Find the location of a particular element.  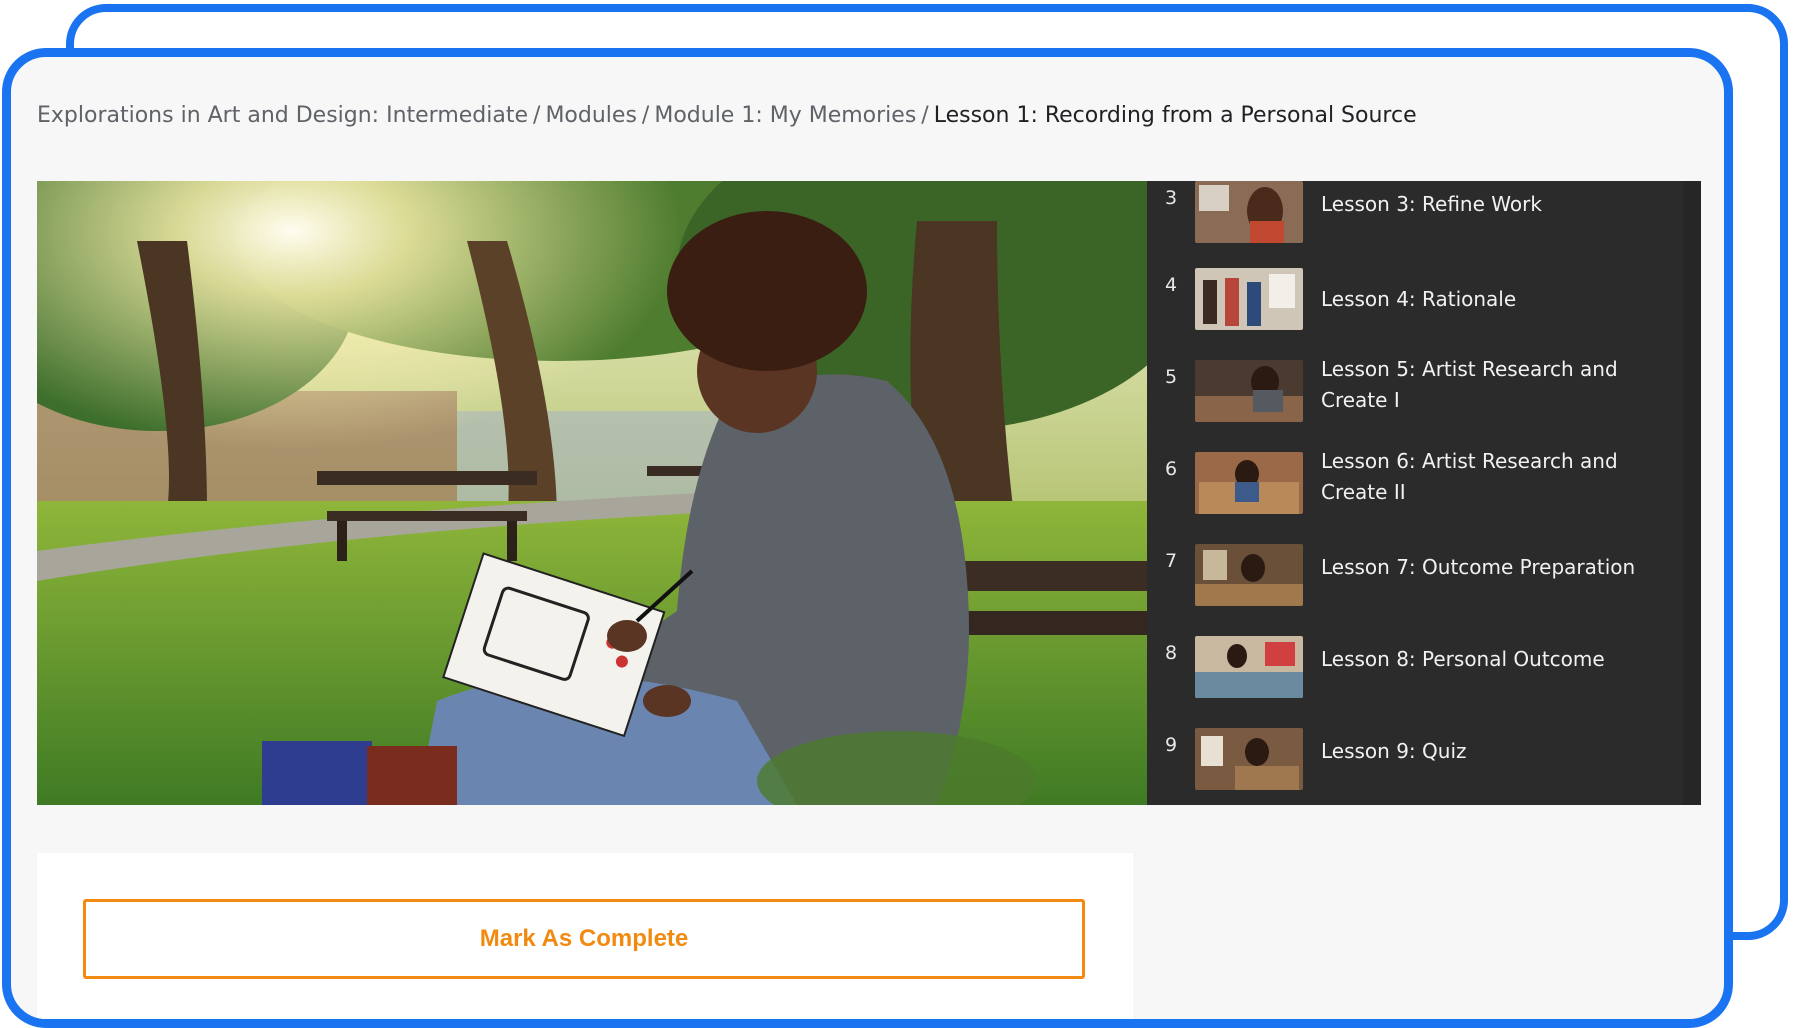

playlist-scrollbar is located at coordinates (1692, 493).